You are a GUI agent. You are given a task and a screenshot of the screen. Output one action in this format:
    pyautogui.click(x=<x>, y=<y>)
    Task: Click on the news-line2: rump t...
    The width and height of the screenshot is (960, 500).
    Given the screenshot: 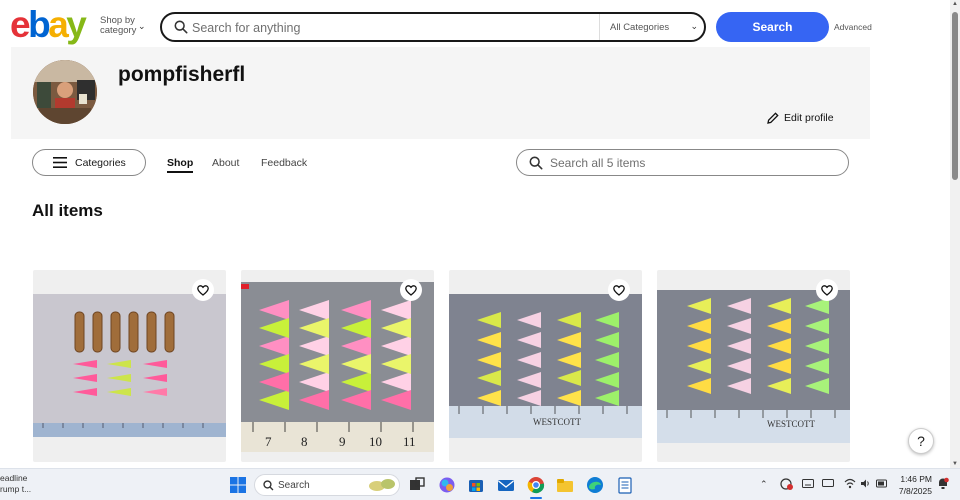 What is the action you would take?
    pyautogui.click(x=16, y=489)
    